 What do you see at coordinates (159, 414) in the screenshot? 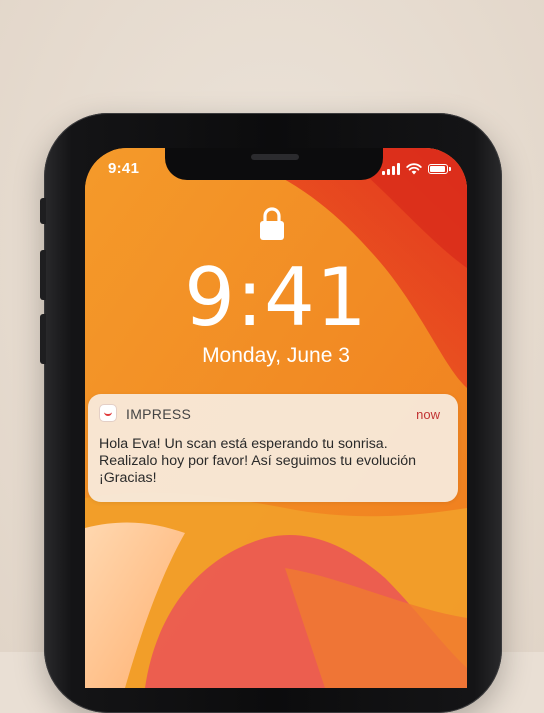
I see `notification-app-name: IMPRESS` at bounding box center [159, 414].